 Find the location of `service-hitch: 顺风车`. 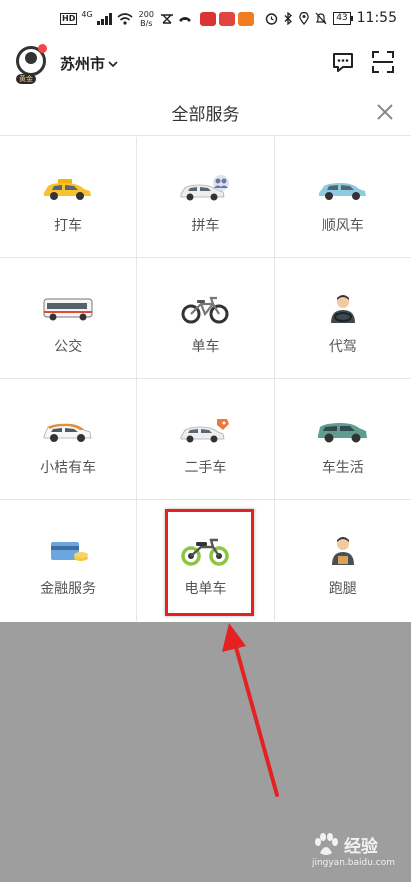

service-hitch: 顺风车 is located at coordinates (343, 197).